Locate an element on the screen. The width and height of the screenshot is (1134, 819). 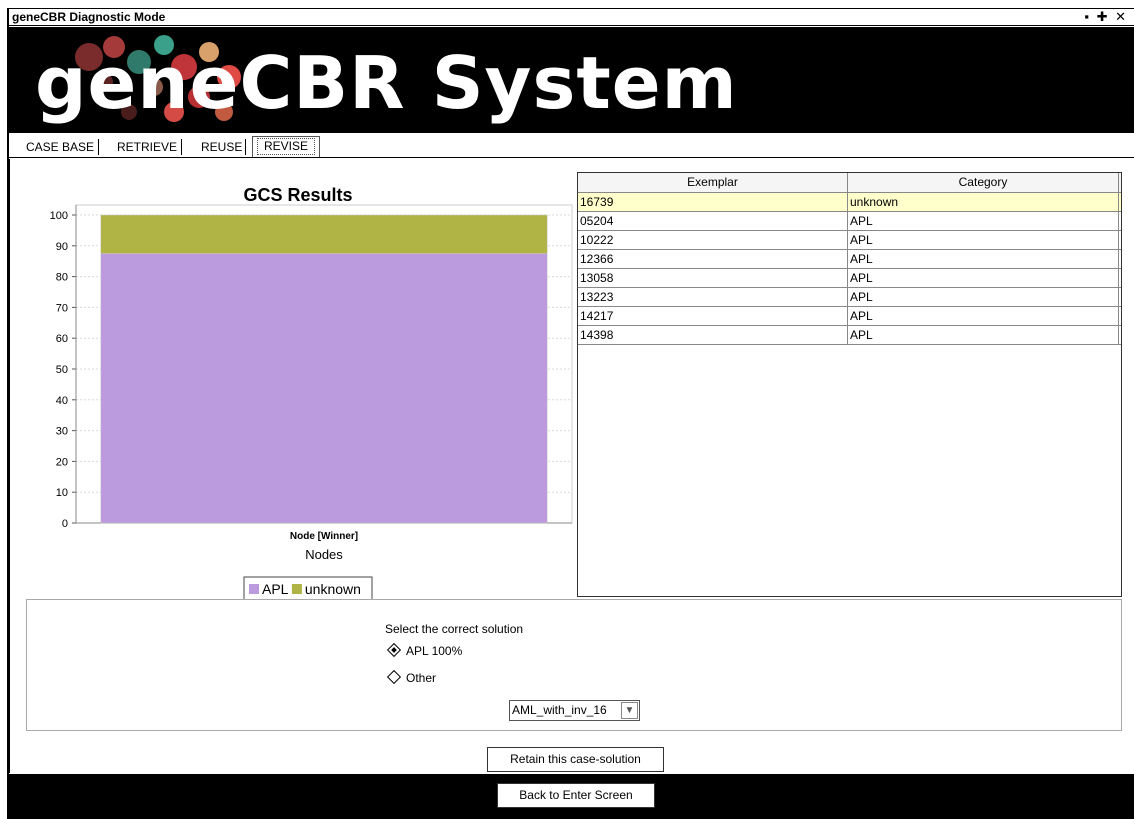
tab-label: REVISE is located at coordinates (286, 146).